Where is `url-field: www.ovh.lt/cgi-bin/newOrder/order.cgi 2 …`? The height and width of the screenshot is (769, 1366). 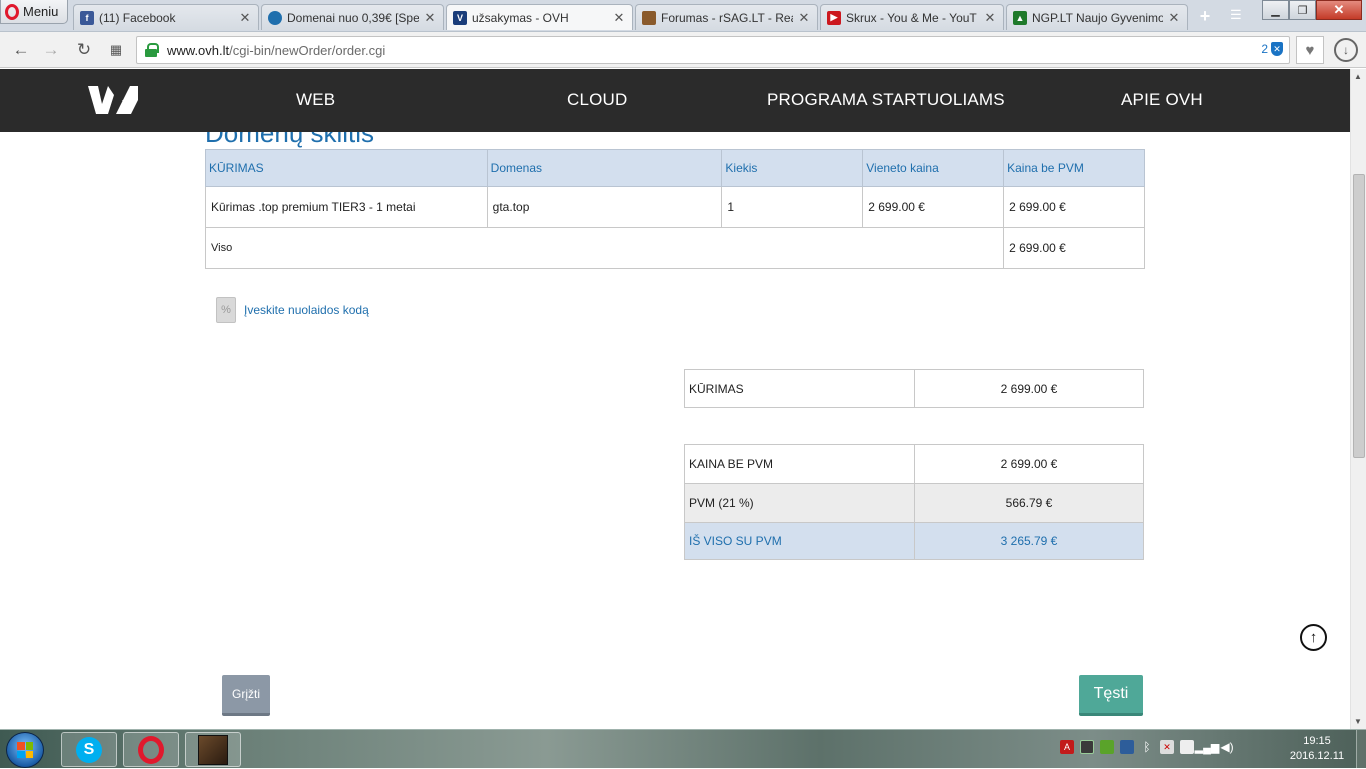
url-field: www.ovh.lt/cgi-bin/newOrder/order.cgi 2 … is located at coordinates (713, 50).